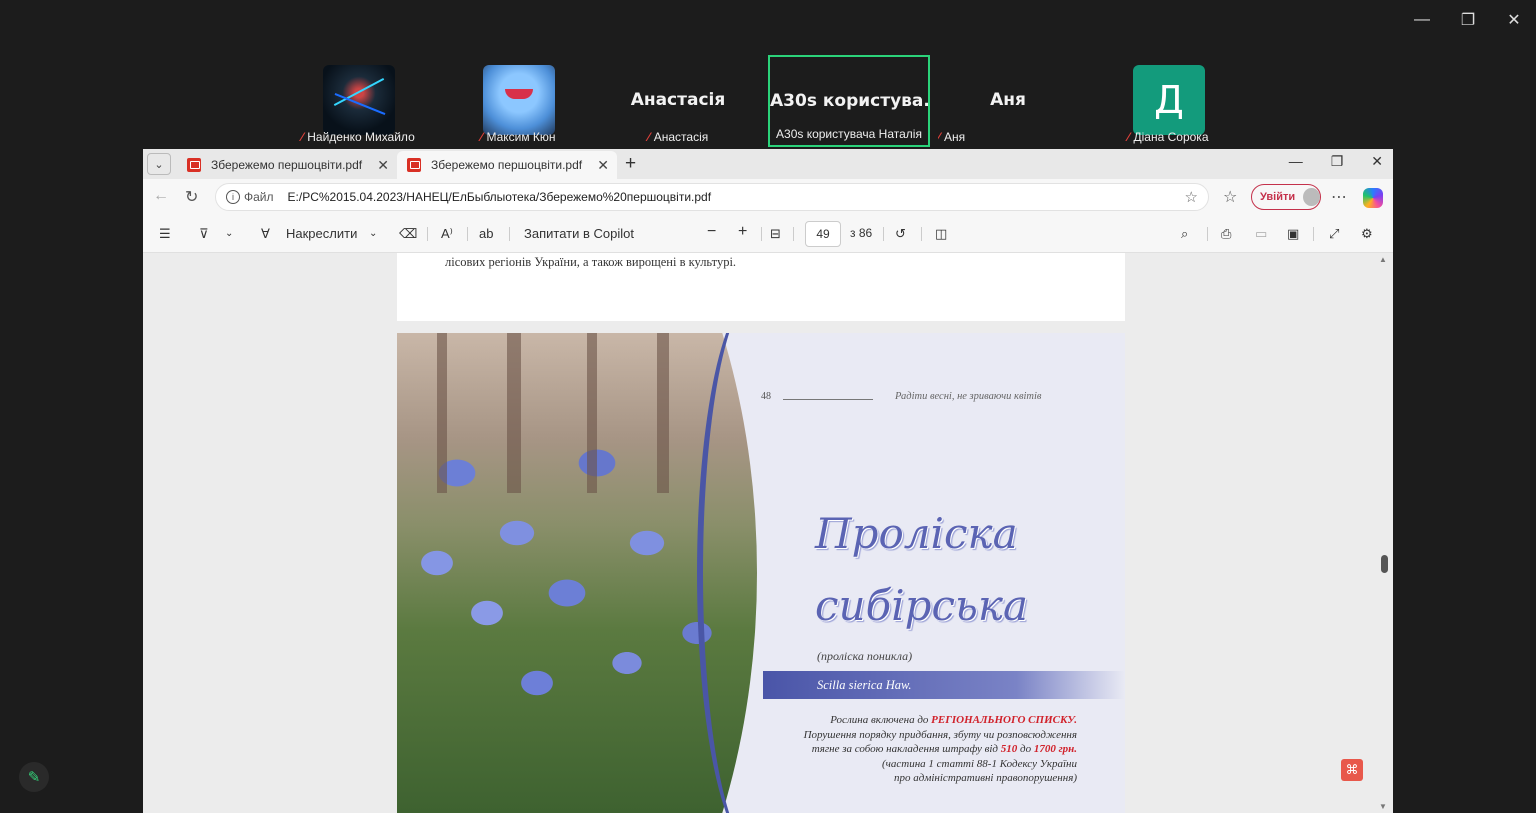 This screenshot has height=813, width=1536. I want to click on profile-avatar, so click(1311, 197).